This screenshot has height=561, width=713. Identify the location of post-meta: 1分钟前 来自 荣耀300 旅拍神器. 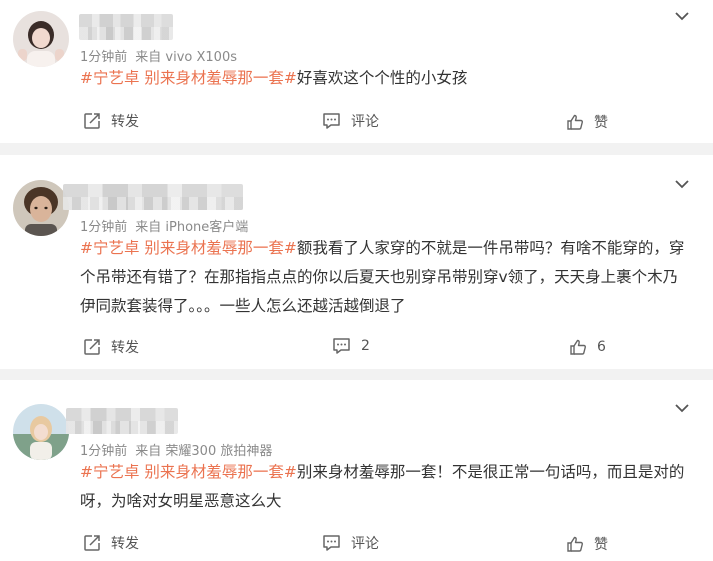
(176, 449).